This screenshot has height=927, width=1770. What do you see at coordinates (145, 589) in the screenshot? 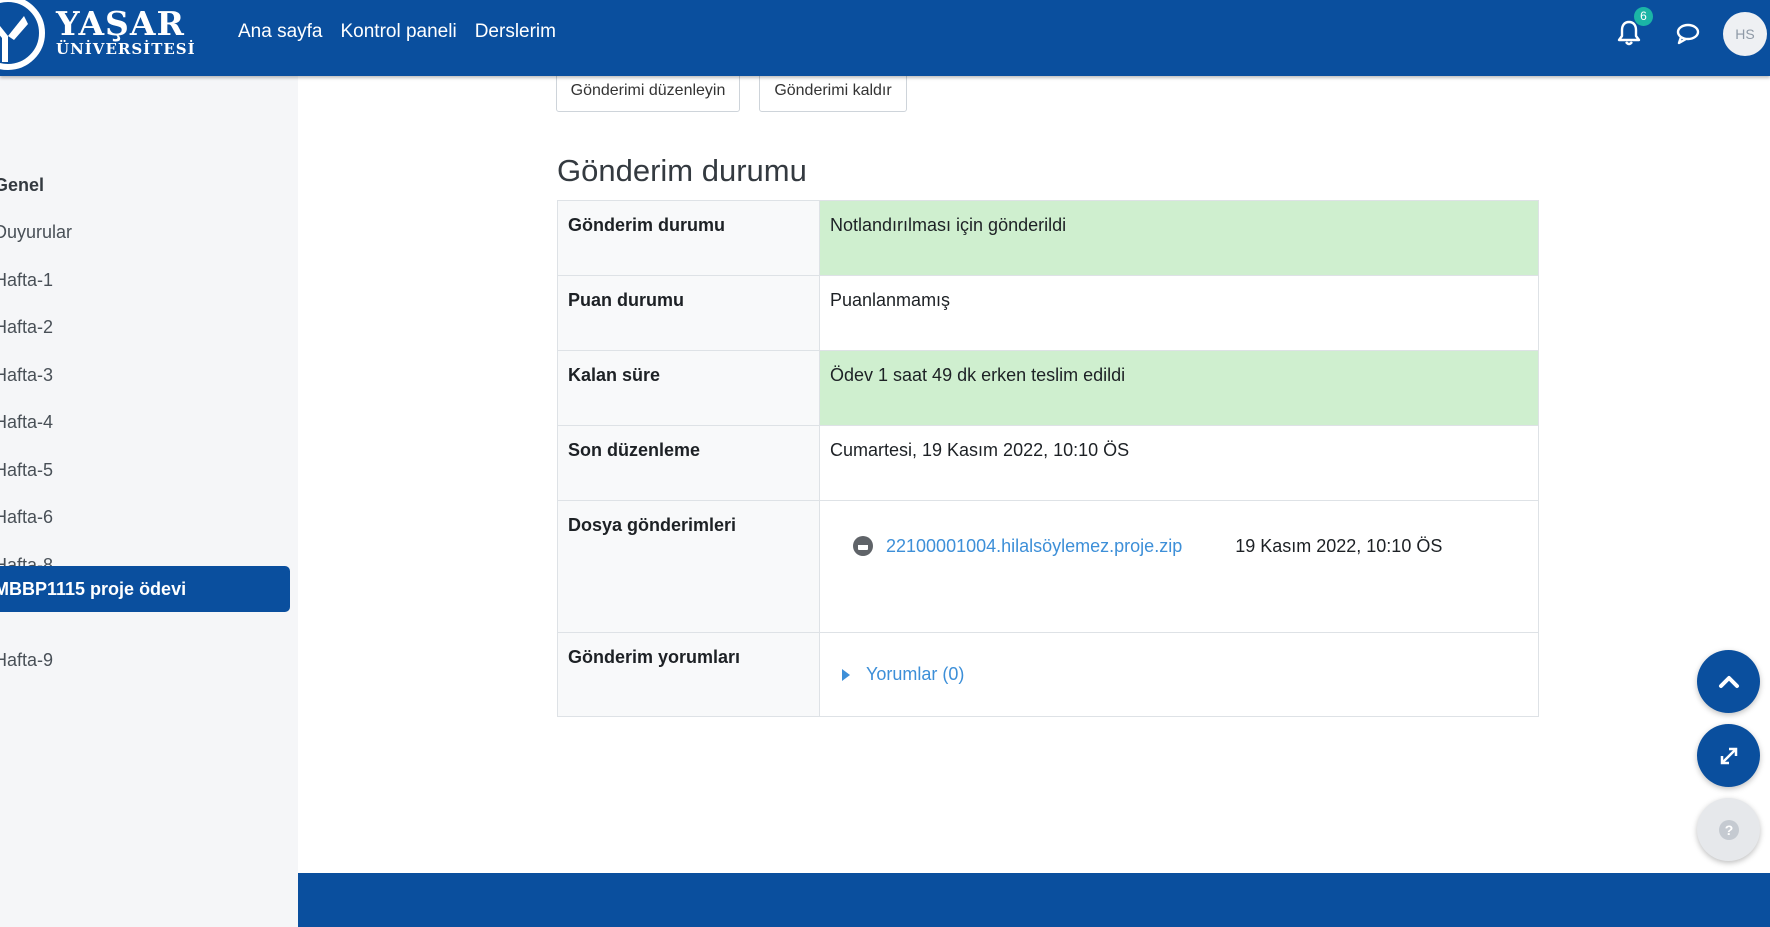
I see `sidebar-item-mbbp1115-proje-odevi: MBBP1115 proje ödevi` at bounding box center [145, 589].